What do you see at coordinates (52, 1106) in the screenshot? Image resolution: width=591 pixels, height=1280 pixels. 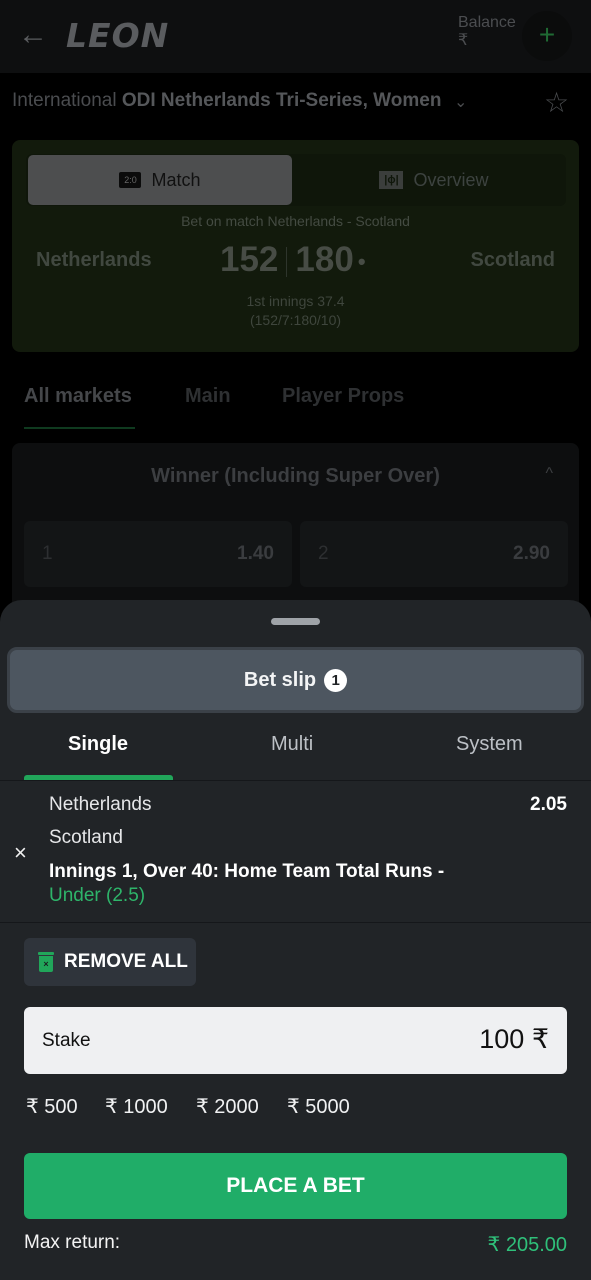 I see `quick-stake-500: ₹ 500` at bounding box center [52, 1106].